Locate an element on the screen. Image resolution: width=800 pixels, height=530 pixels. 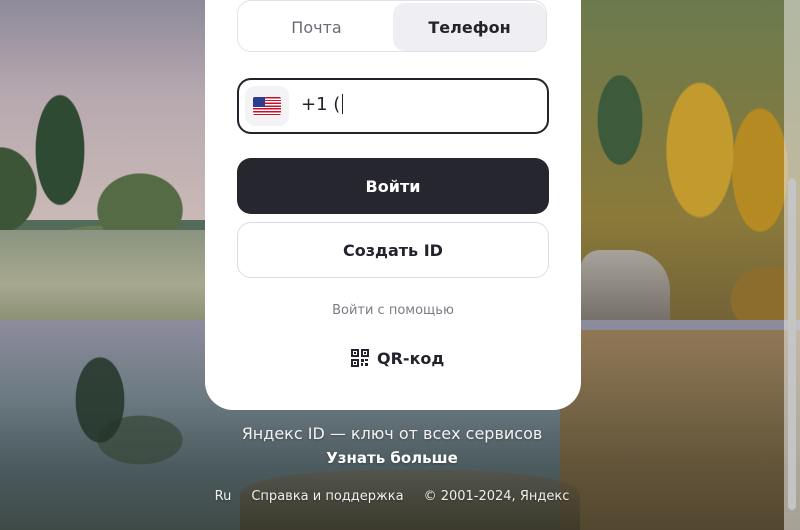
learn-more-link: Узнать больше is located at coordinates (392, 458).